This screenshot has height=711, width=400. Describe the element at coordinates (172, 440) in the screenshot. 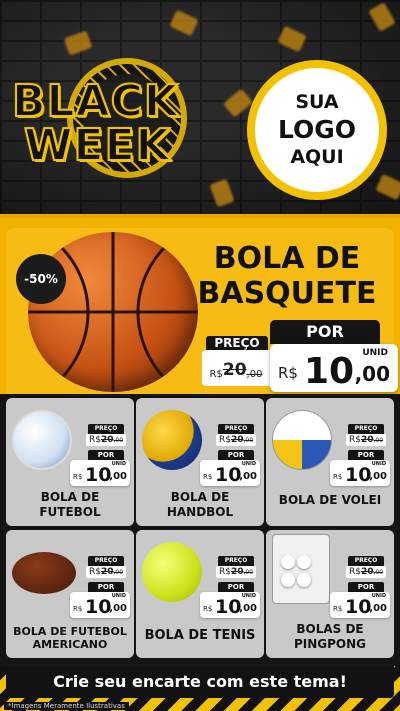

I see `handball-icon` at that location.